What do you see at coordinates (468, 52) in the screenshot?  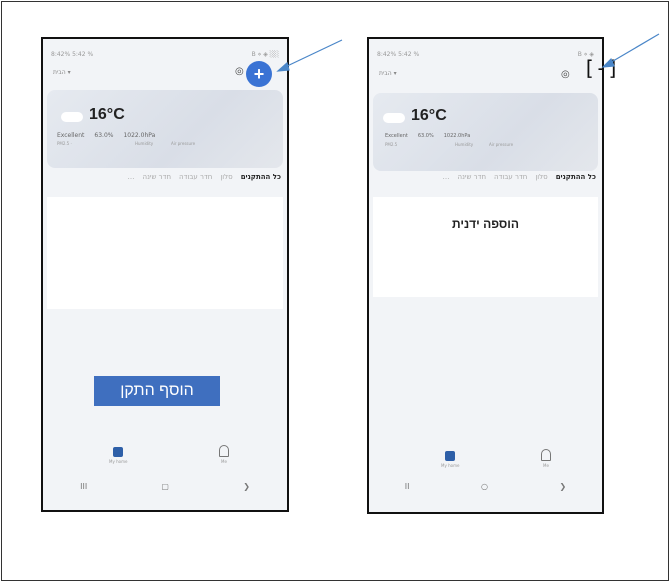 I see `annotation-arrows` at bounding box center [468, 52].